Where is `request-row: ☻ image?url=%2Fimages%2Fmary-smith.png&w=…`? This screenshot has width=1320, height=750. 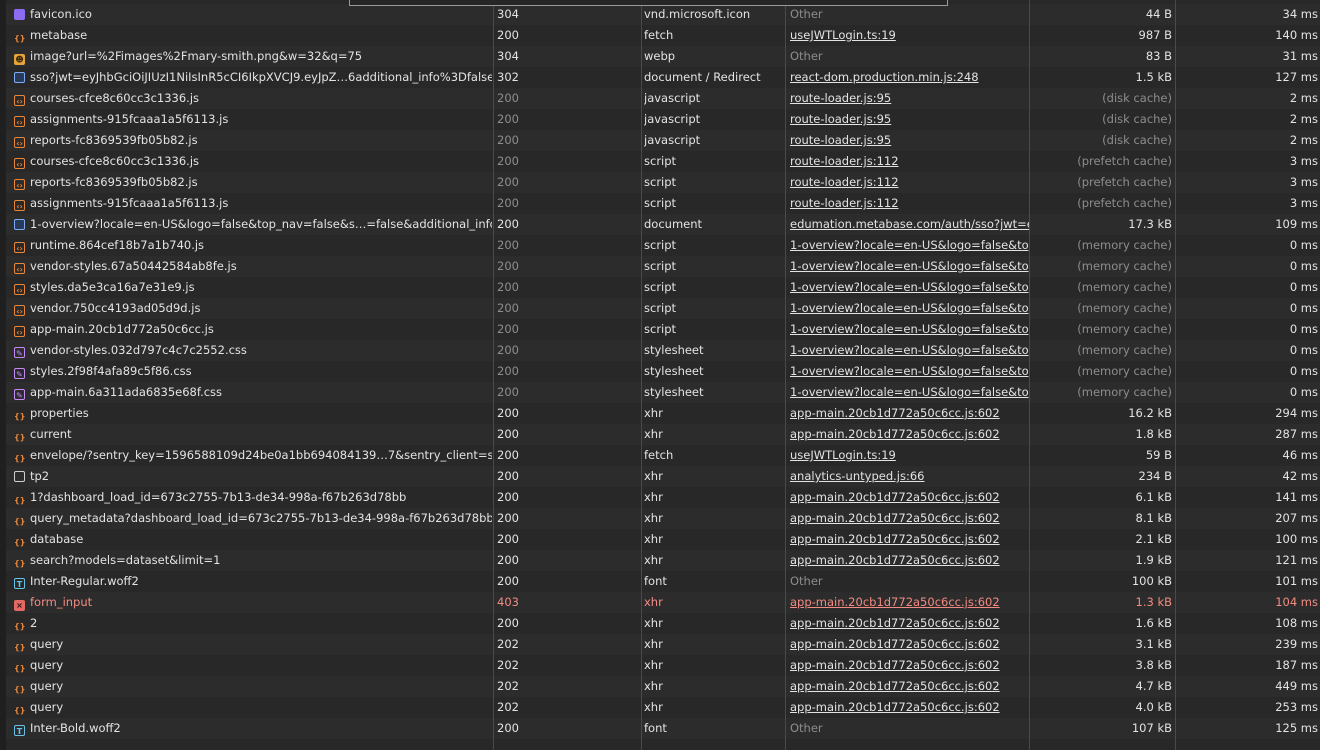 request-row: ☻ image?url=%2Fimages%2Fmary-smith.png&w=… is located at coordinates (663, 56).